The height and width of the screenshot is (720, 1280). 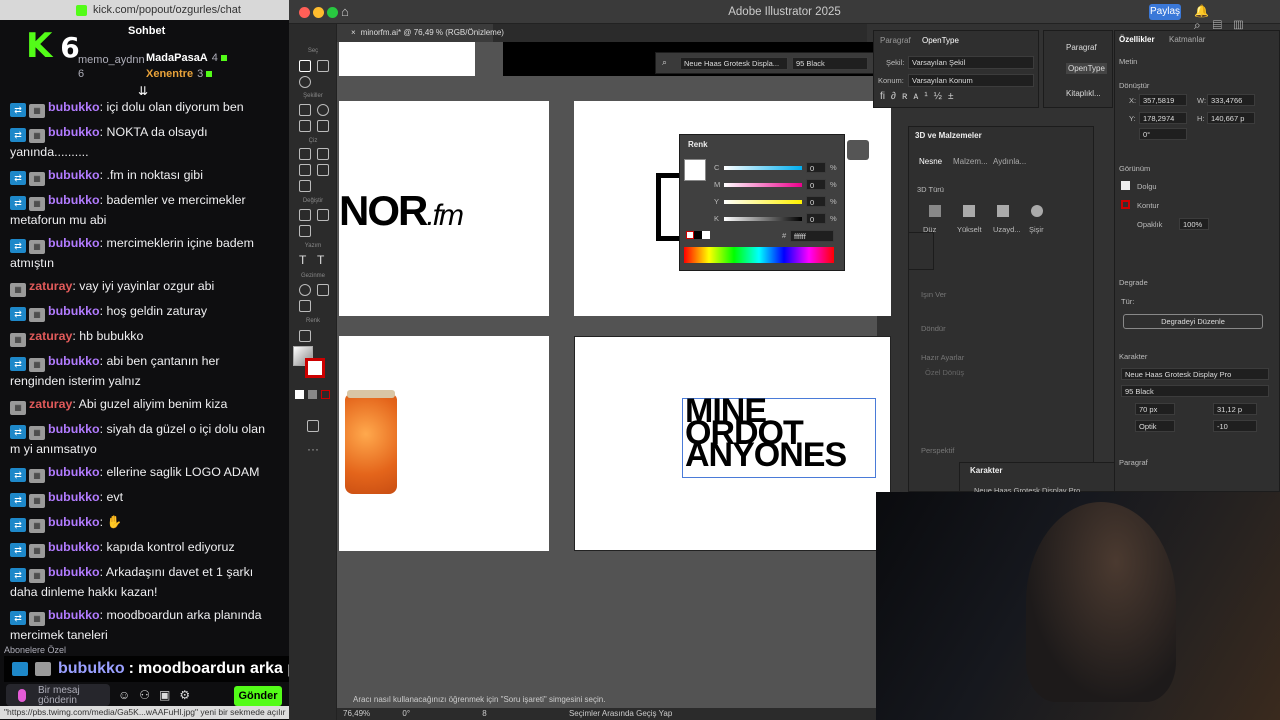 I want to click on font-style-field: 95 Black, so click(x=830, y=63).